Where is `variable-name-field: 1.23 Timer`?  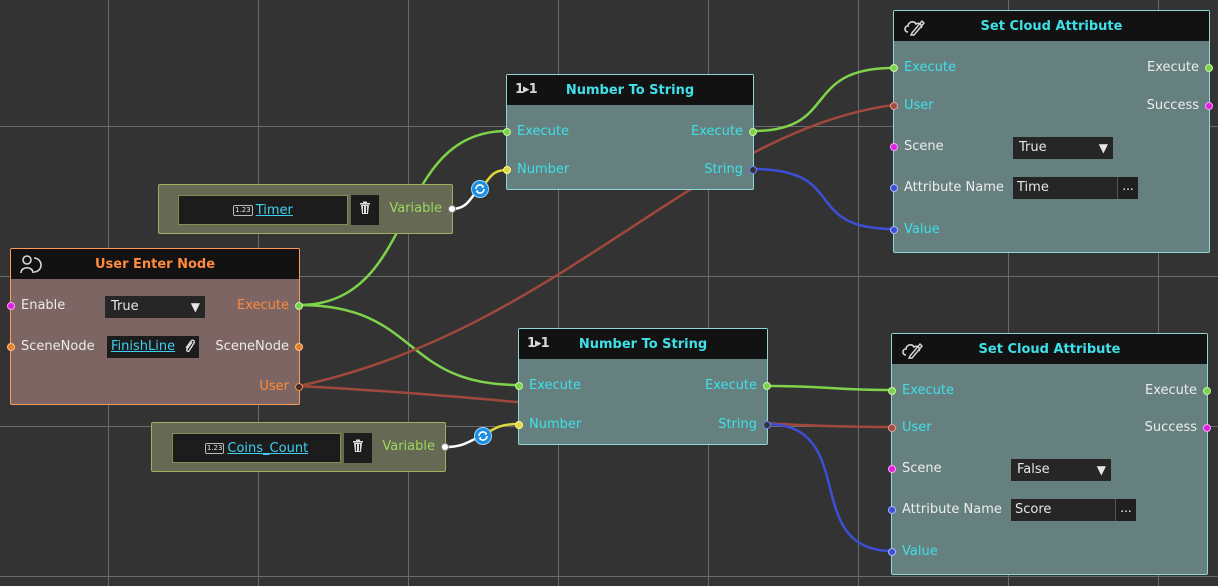 variable-name-field: 1.23 Timer is located at coordinates (263, 210).